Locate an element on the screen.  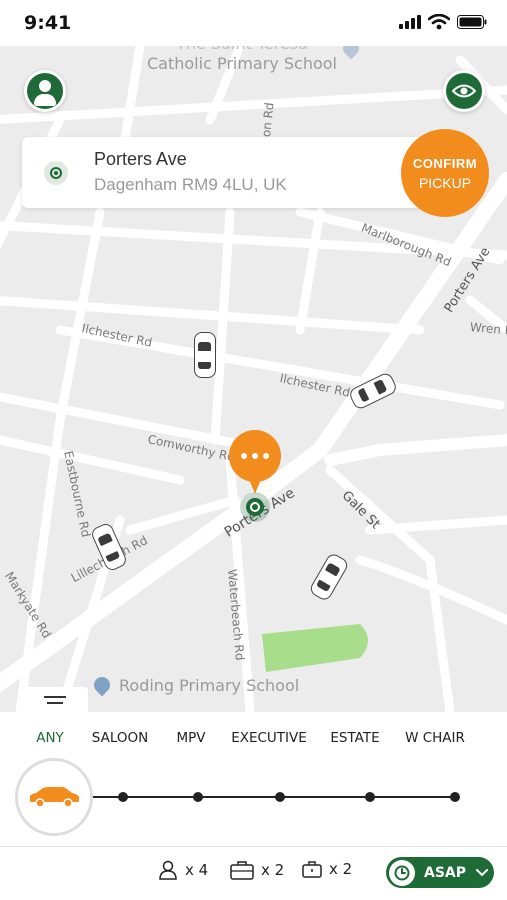
battery-icon is located at coordinates (472, 22).